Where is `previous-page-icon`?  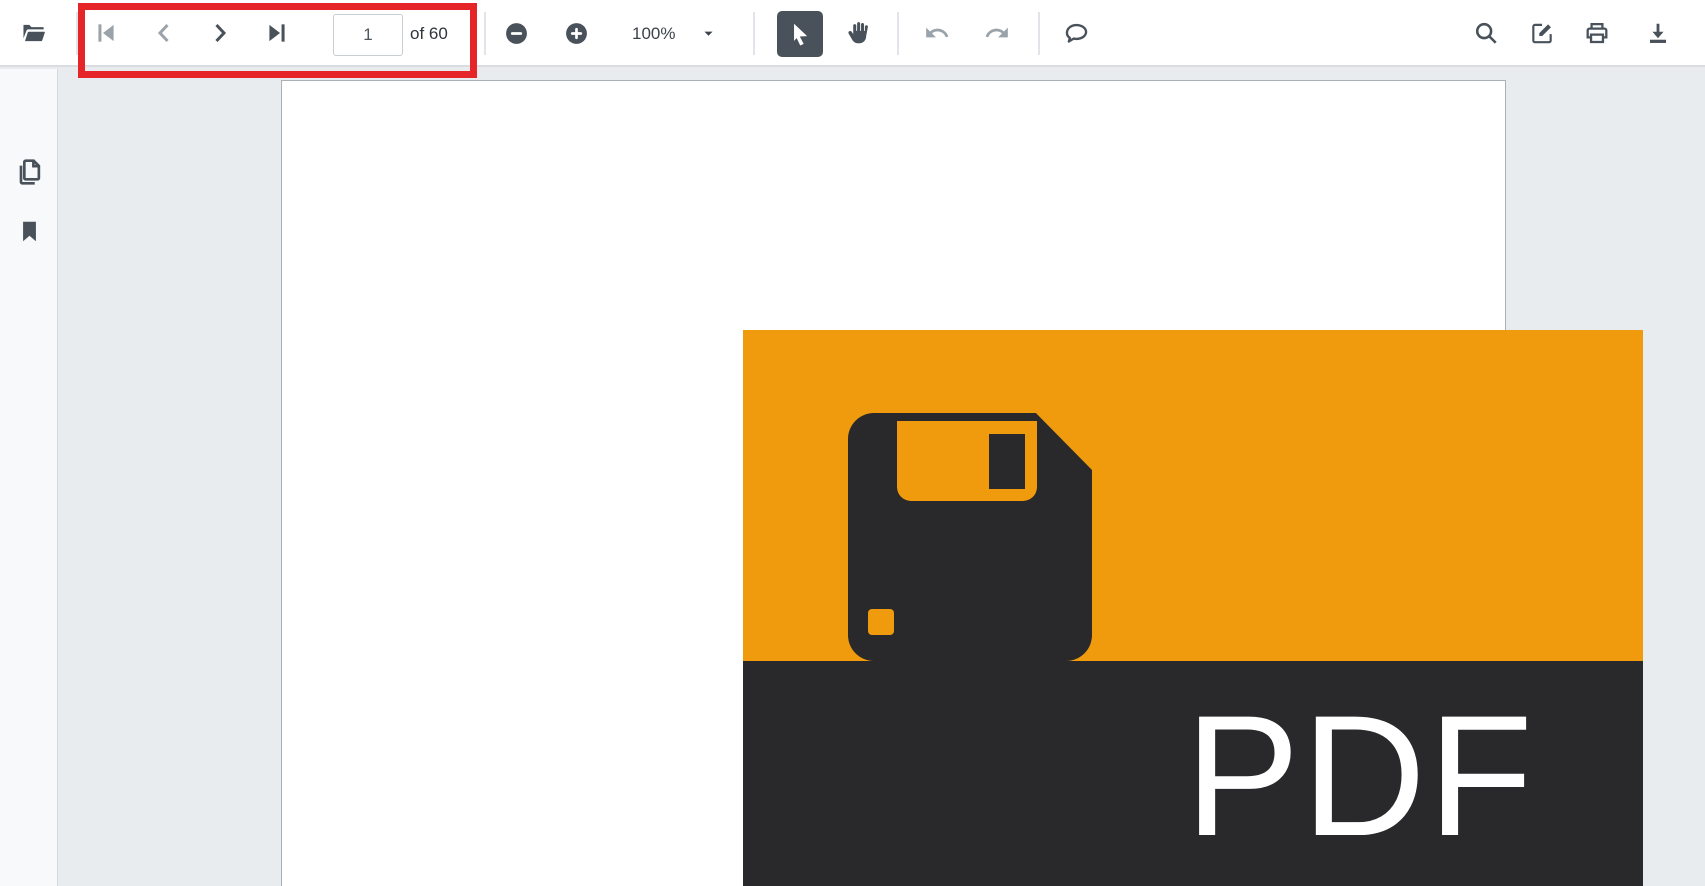 previous-page-icon is located at coordinates (163, 33).